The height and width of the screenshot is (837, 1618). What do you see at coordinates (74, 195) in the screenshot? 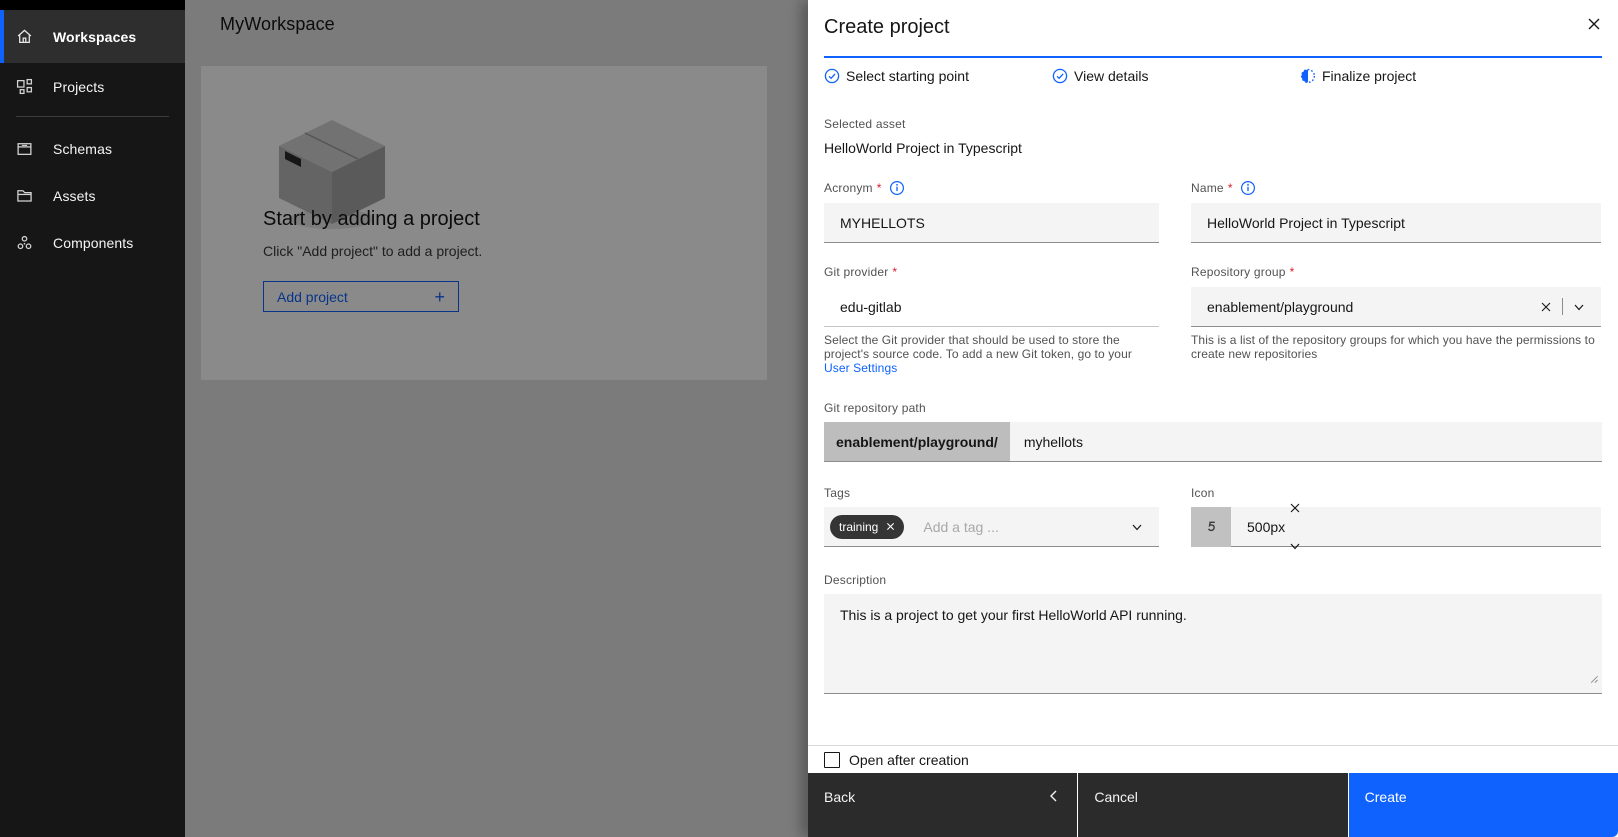
I see `sidebar-item-label: Assets` at bounding box center [74, 195].